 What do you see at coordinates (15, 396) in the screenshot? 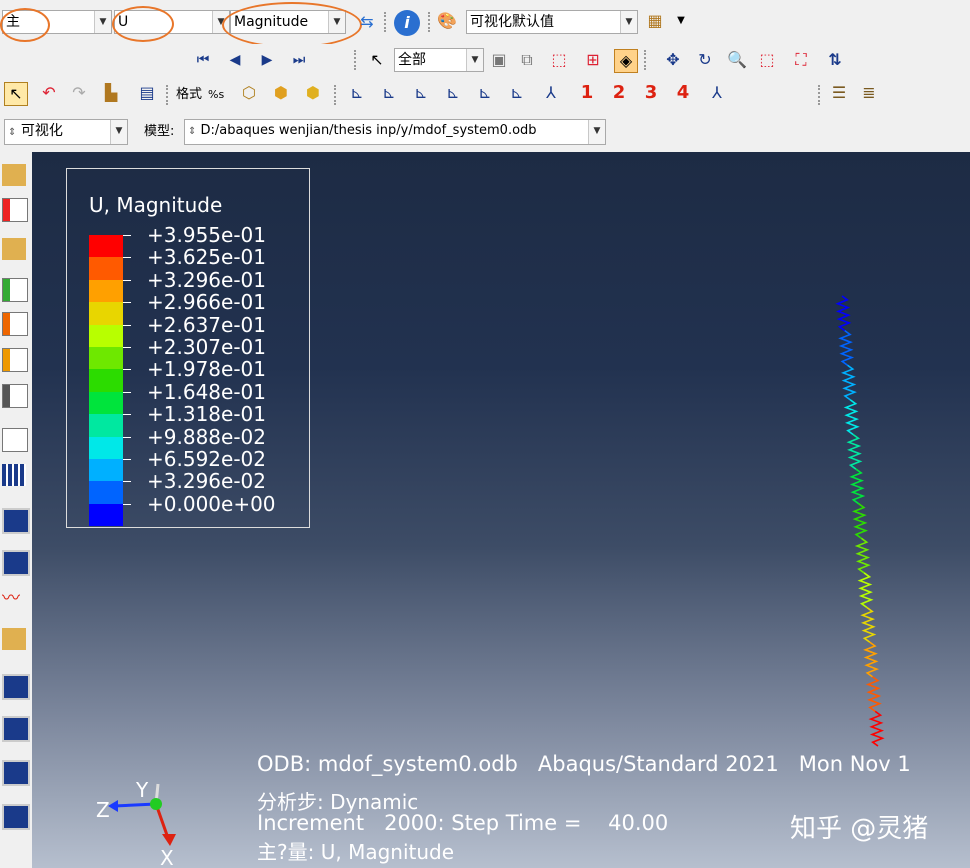
I see `plot-options-icon` at bounding box center [15, 396].